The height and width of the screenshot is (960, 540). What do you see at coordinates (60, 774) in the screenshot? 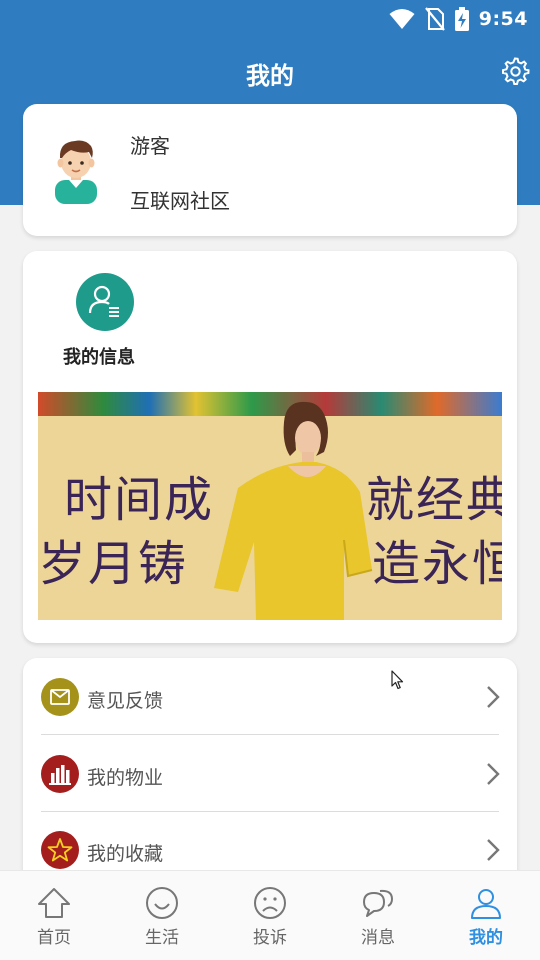
I see `property-icon` at bounding box center [60, 774].